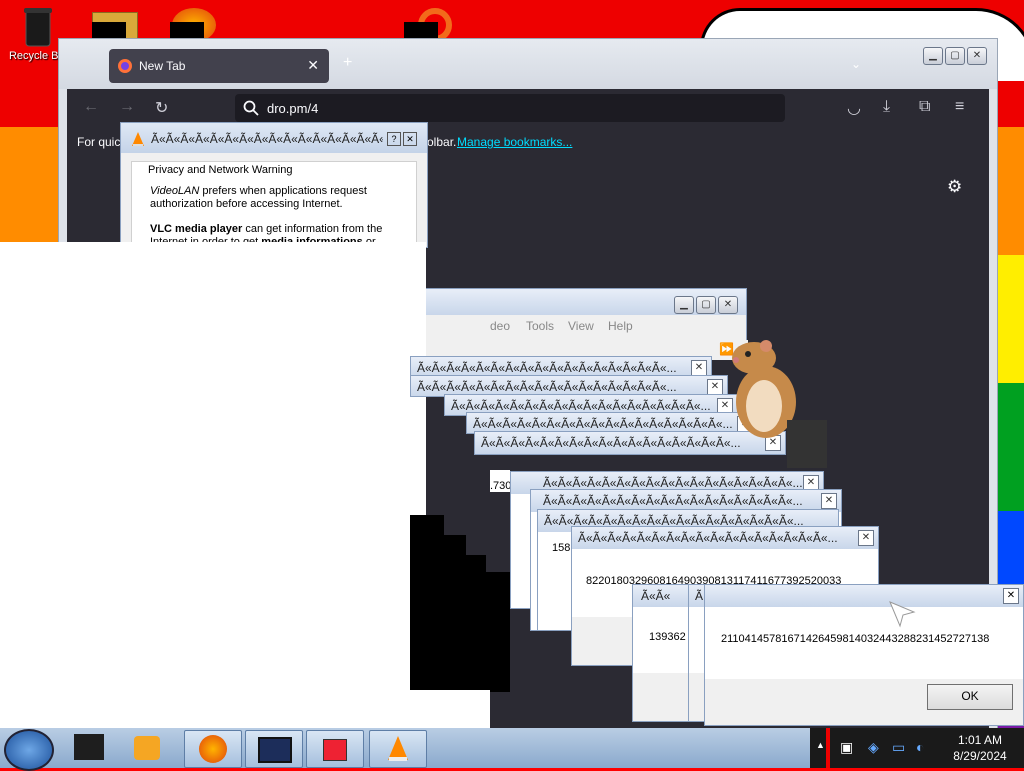 This screenshot has width=1024, height=771. What do you see at coordinates (920, 747) in the screenshot?
I see `volume-icon: ◐` at bounding box center [920, 747].